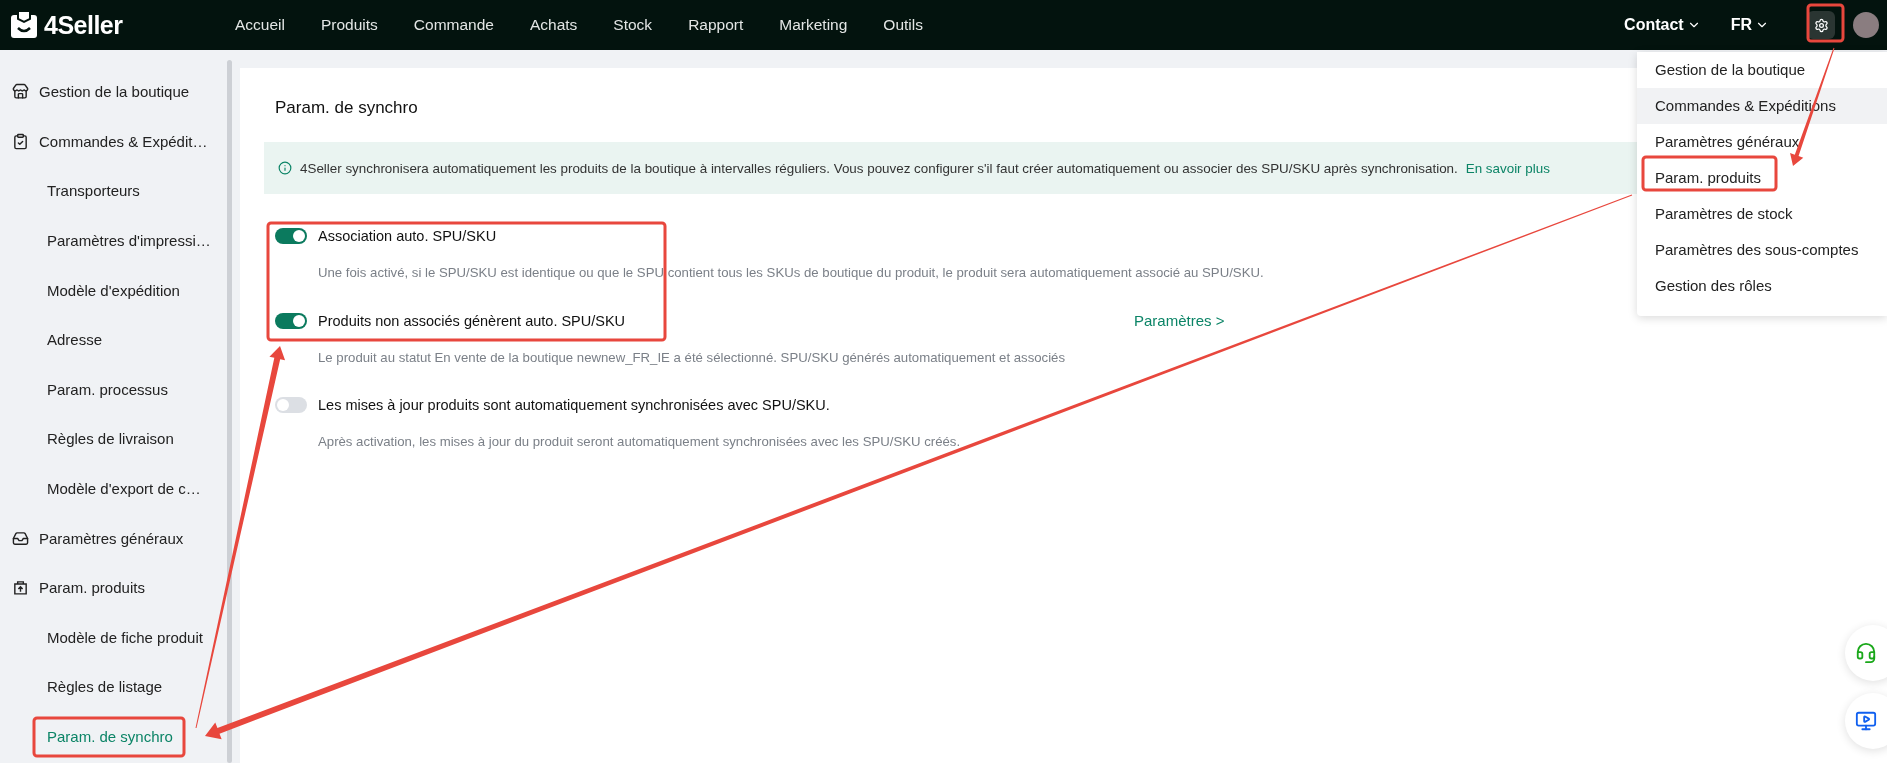 The height and width of the screenshot is (763, 1887). Describe the element at coordinates (633, 25) in the screenshot. I see `nav-link: Stock` at that location.